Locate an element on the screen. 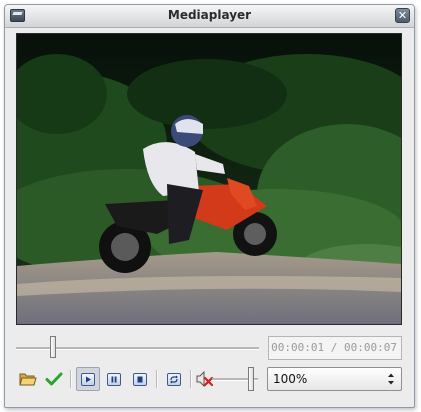 The image size is (421, 412). folder-open-icon is located at coordinates (28, 379).